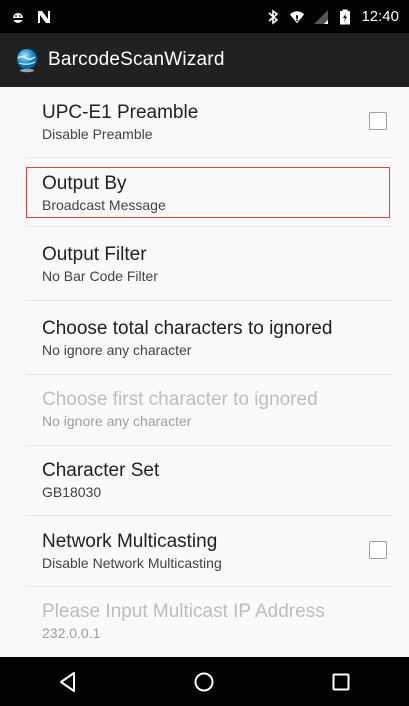 This screenshot has width=409, height=706. I want to click on signal-icon, so click(321, 17).